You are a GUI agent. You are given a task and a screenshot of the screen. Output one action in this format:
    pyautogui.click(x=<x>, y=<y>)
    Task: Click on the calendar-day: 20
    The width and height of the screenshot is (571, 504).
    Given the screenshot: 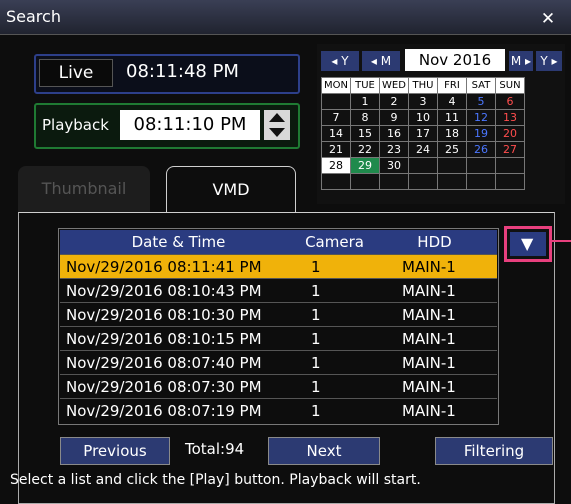 What is the action you would take?
    pyautogui.click(x=510, y=133)
    